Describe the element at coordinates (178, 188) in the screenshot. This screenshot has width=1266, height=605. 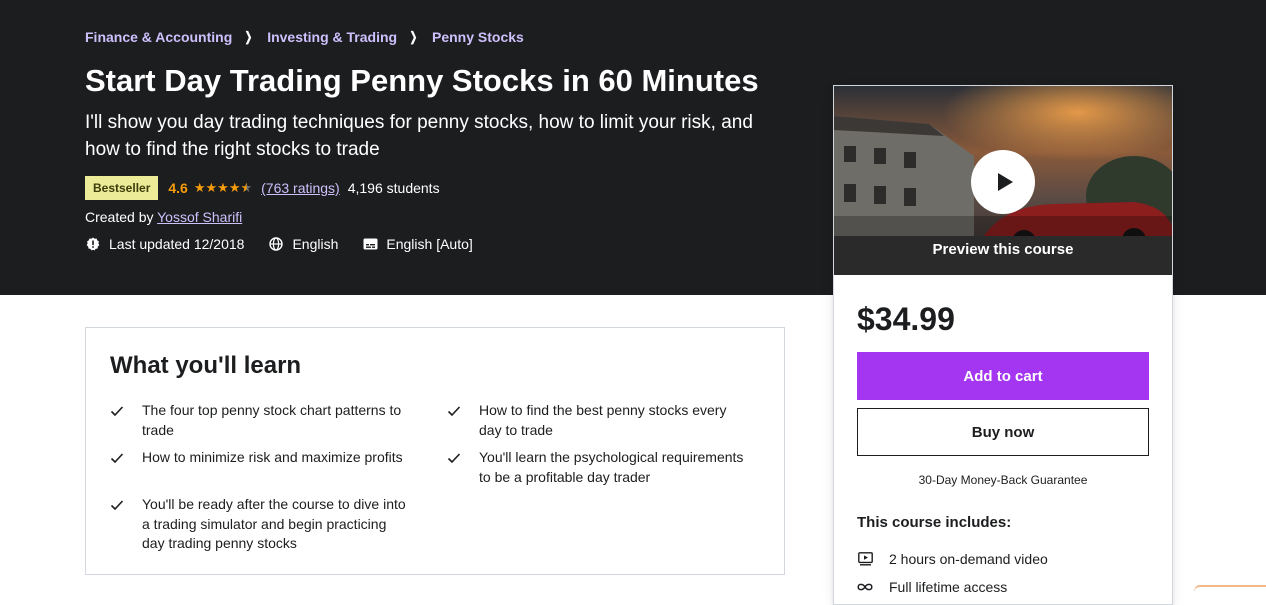
I see `rating-value: 4.6` at that location.